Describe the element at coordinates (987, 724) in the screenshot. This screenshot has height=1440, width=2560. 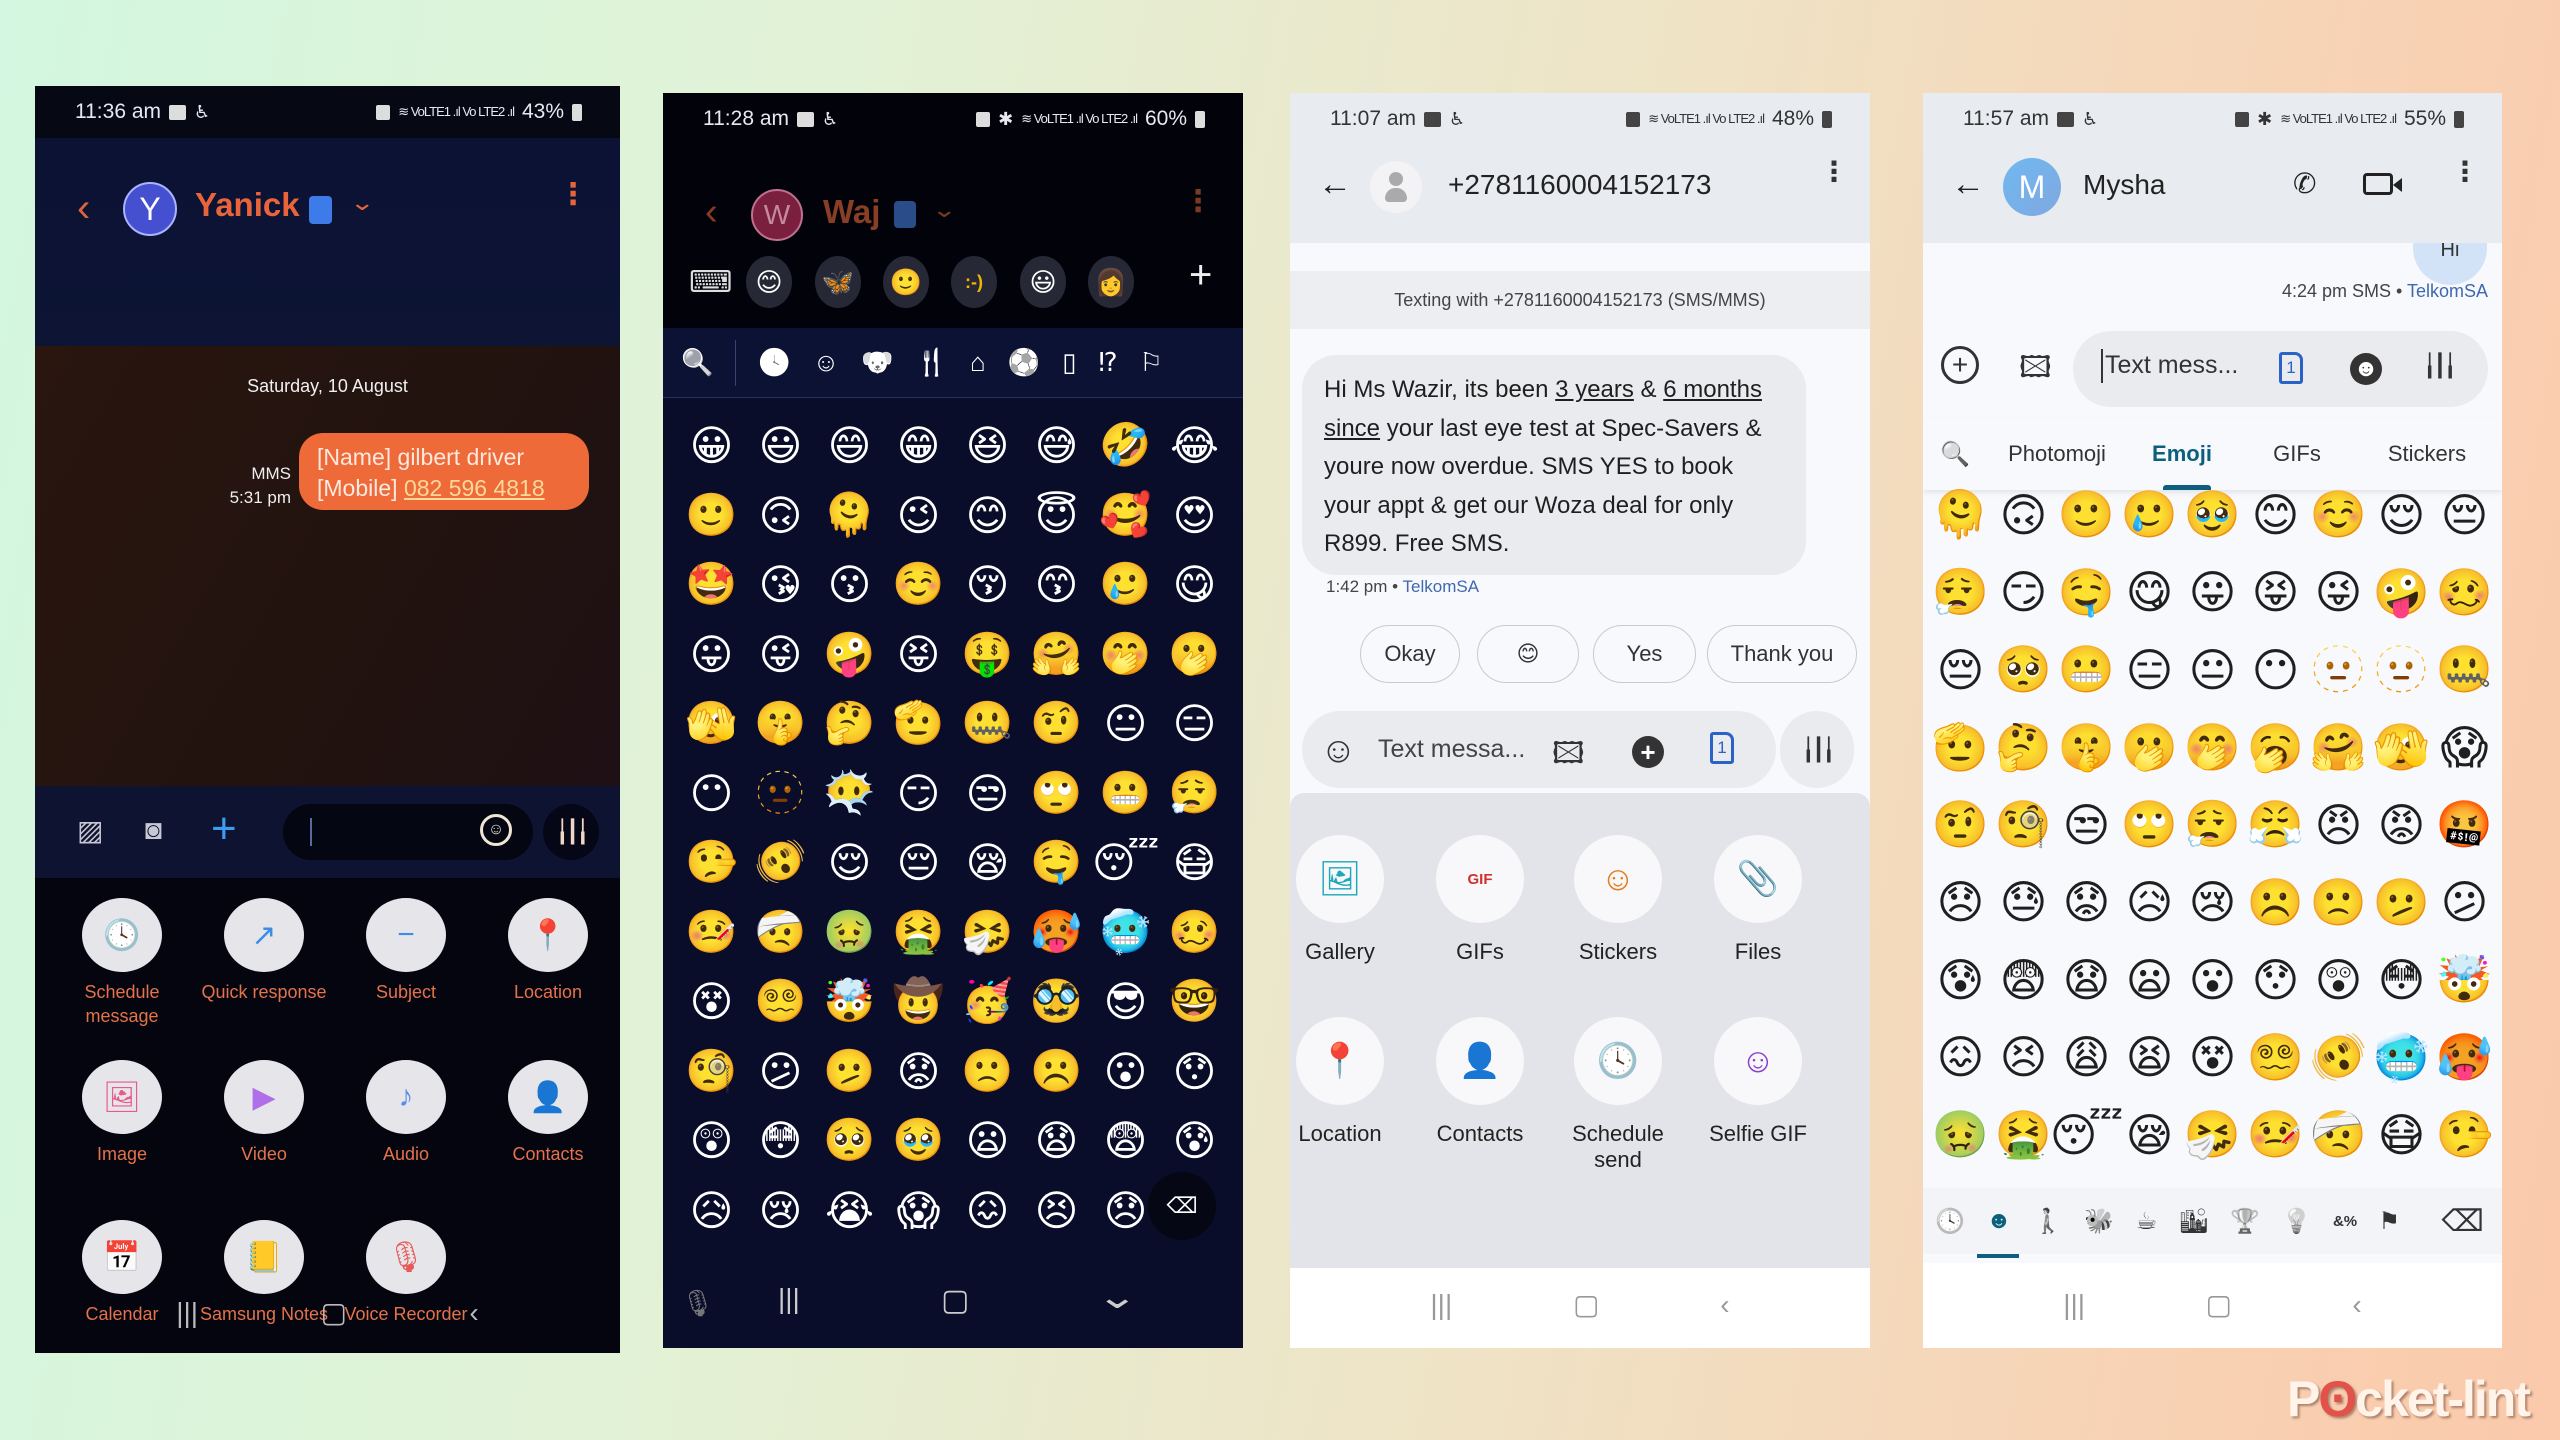
I see `emoji-key: 🤐` at that location.